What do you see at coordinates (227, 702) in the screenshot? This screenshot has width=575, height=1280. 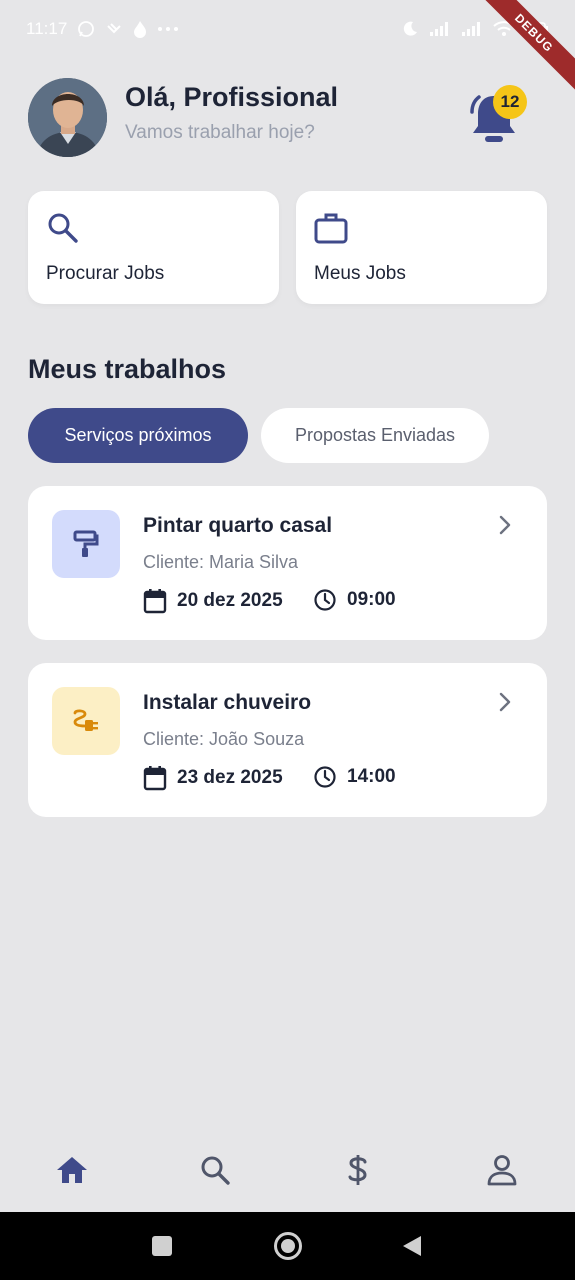 I see `job-title: Instalar chuveiro` at bounding box center [227, 702].